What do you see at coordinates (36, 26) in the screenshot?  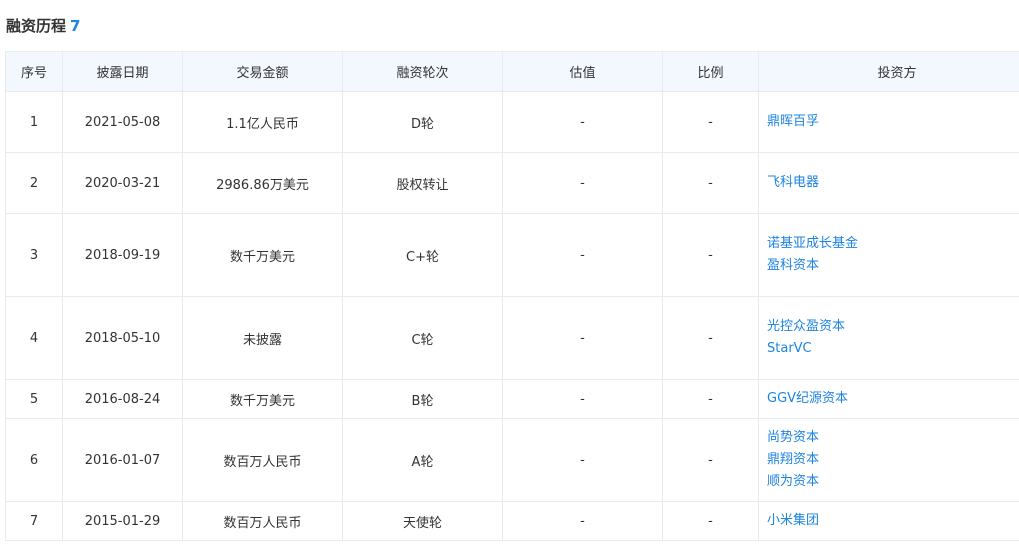 I see `title-text: 融资历程` at bounding box center [36, 26].